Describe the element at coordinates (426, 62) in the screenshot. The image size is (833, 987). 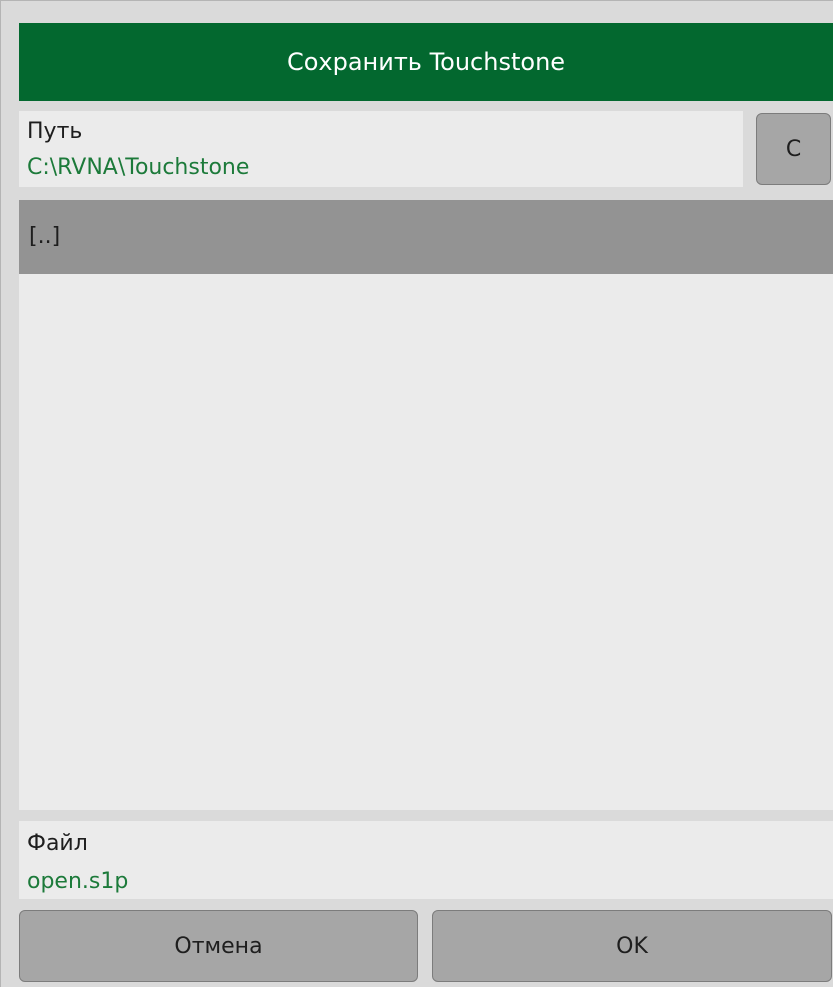
I see `dialog-title: Сохранить Touchstone` at that location.